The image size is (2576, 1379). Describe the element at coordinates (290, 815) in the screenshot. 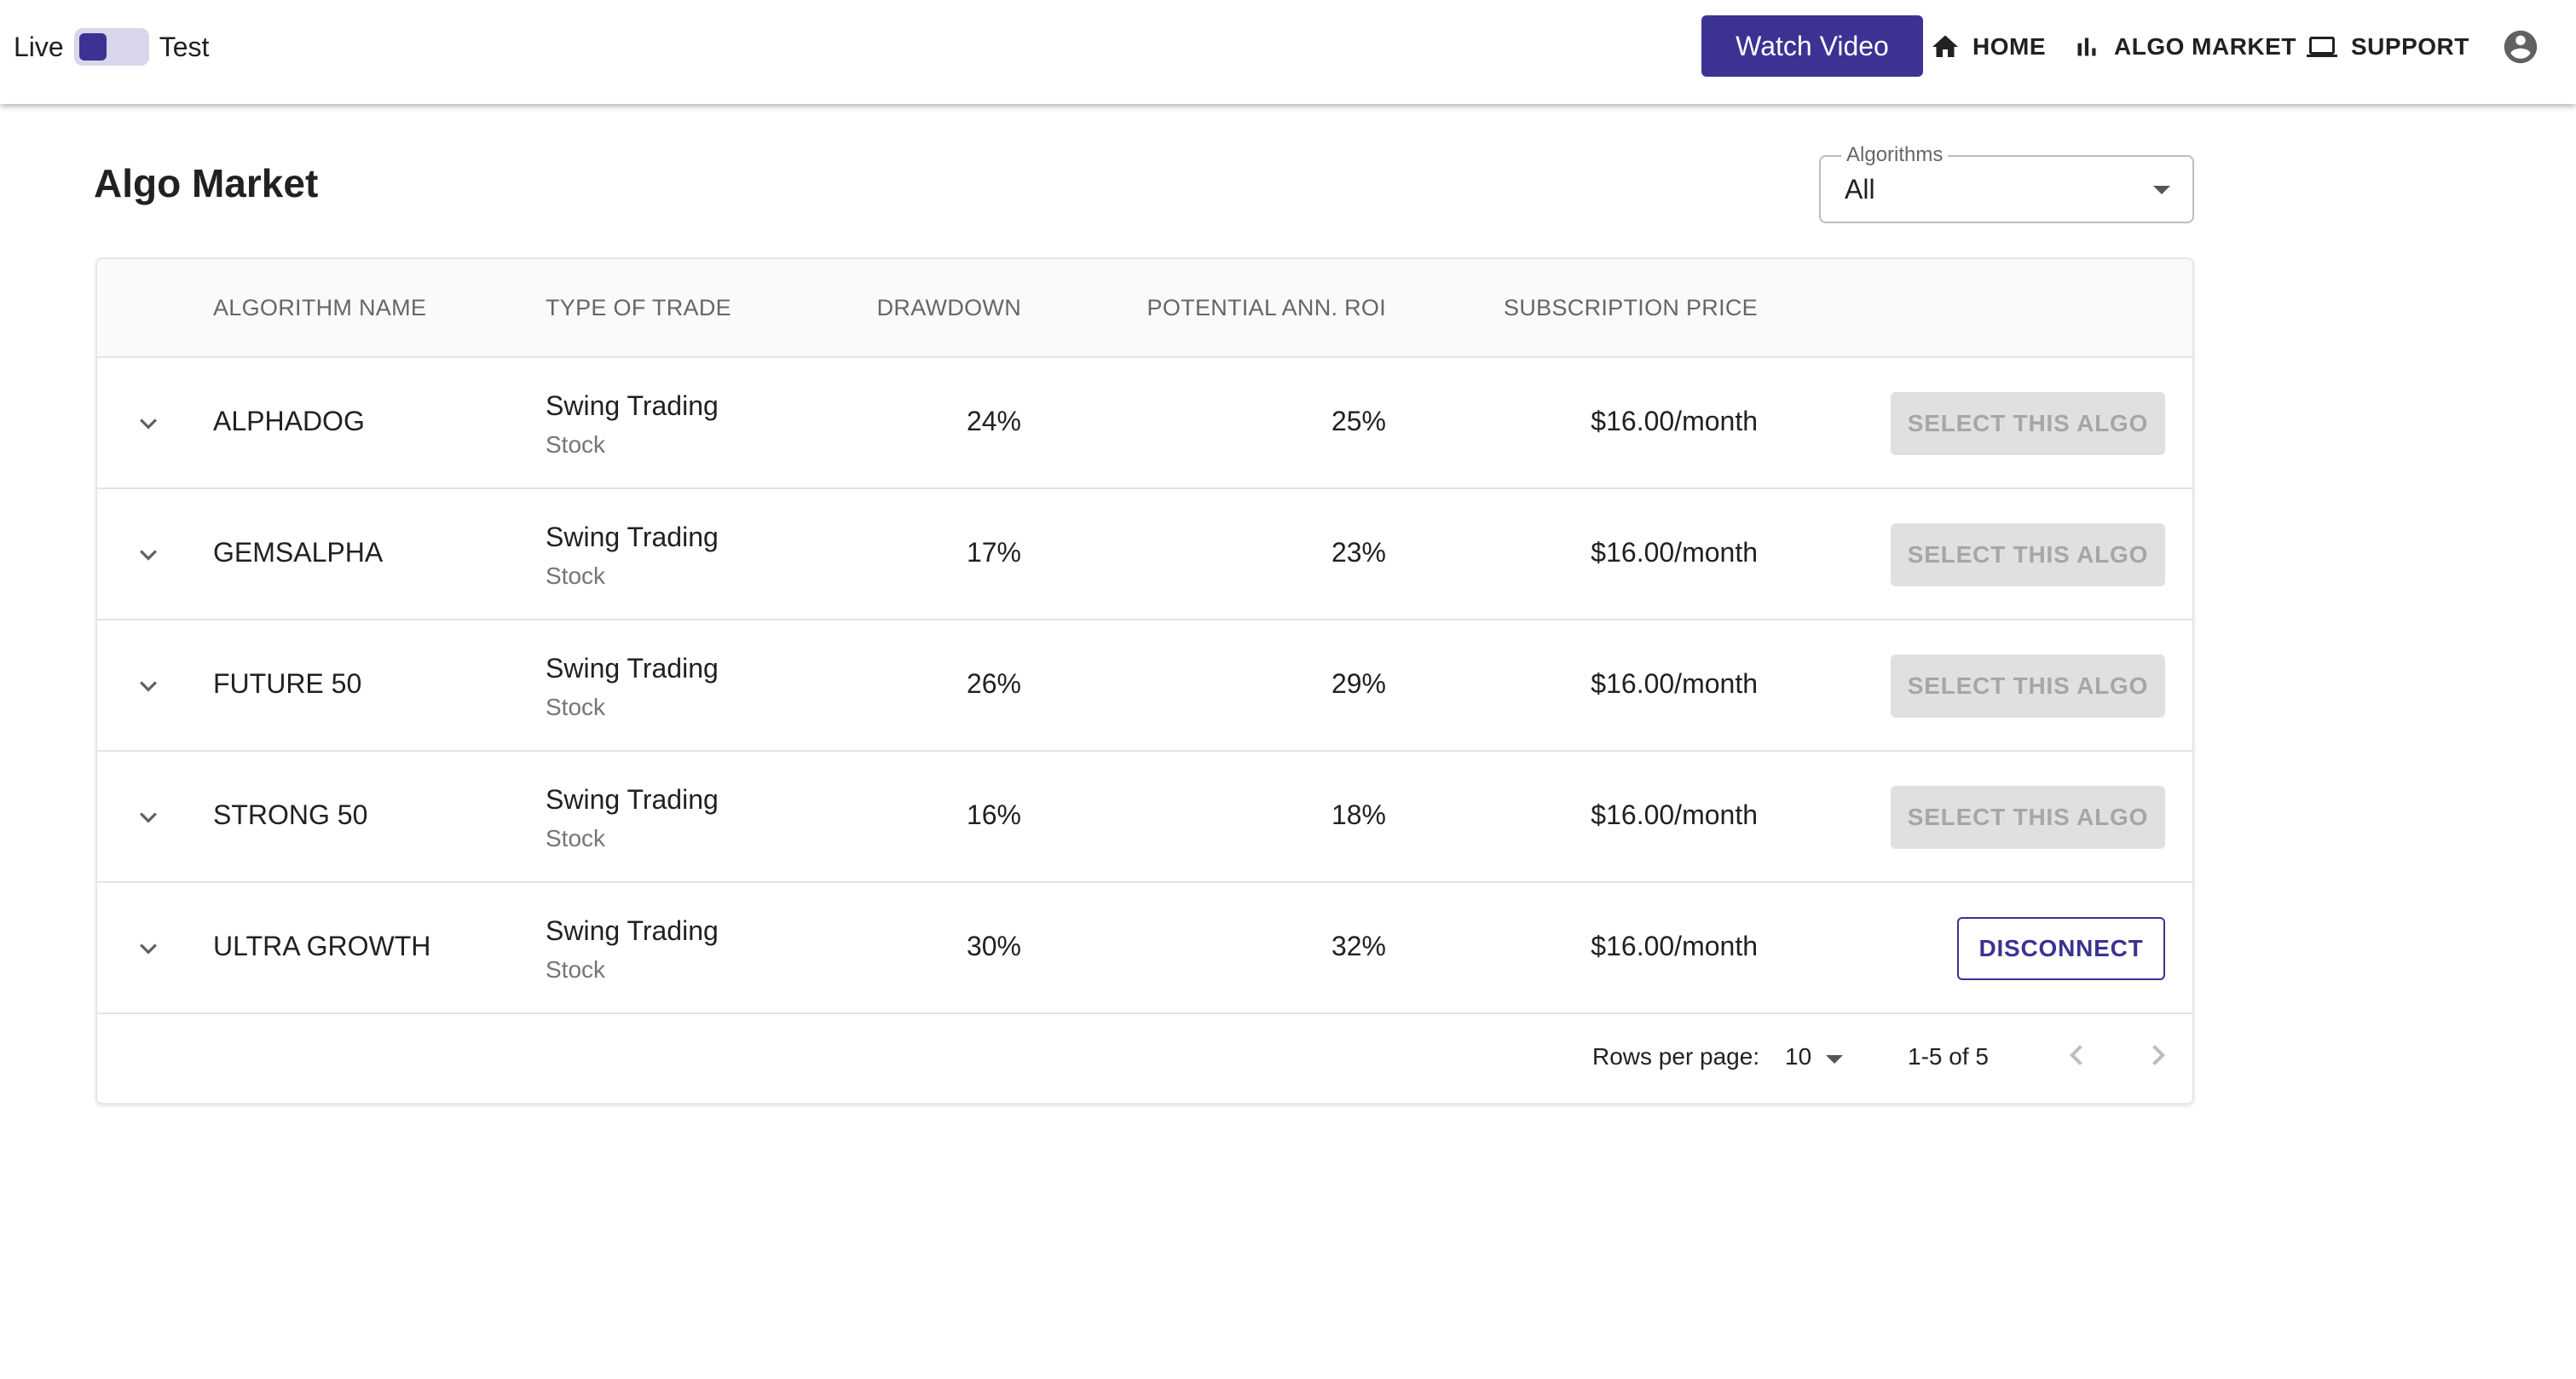

I see `algorithm-name: STRONG 50` at that location.